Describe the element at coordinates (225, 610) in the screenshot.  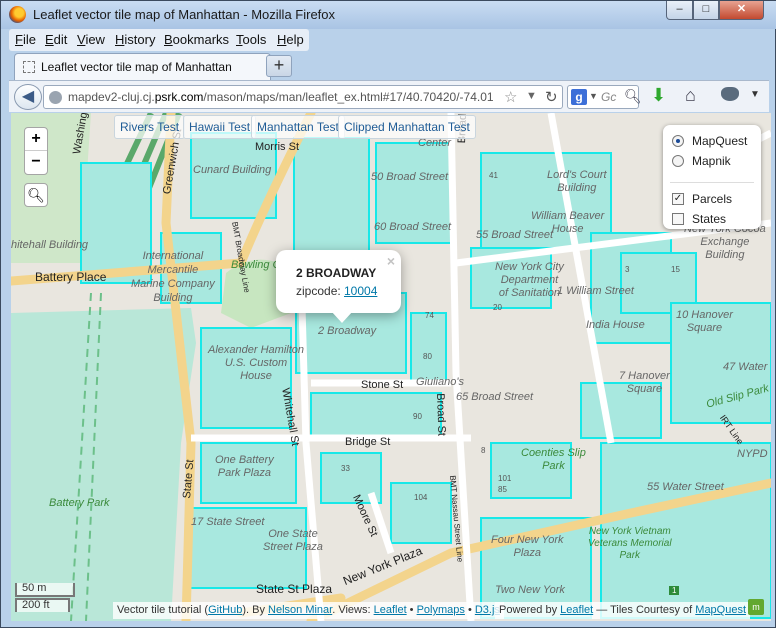
I see `github-link: GitHub` at that location.